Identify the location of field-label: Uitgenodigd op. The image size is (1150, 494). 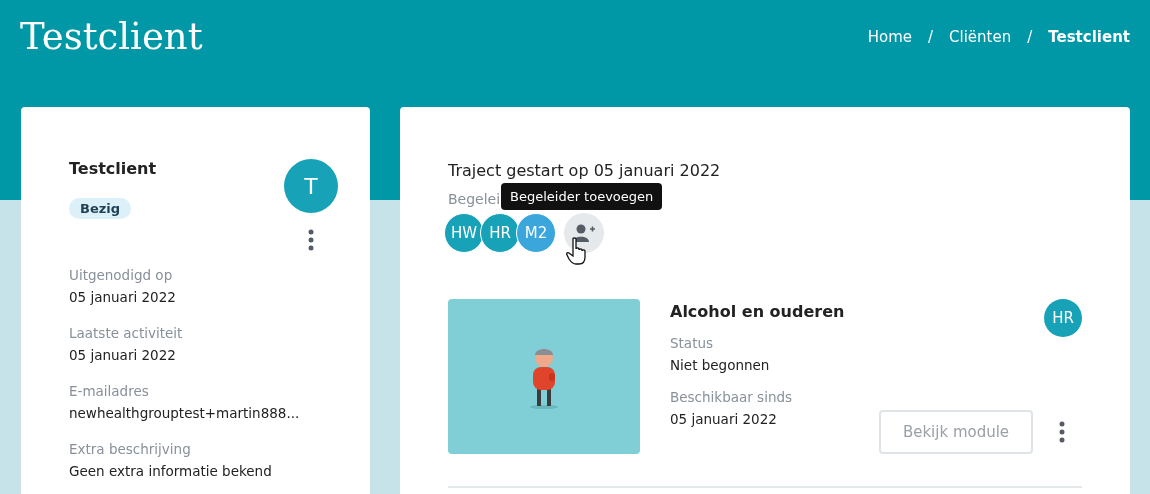
(121, 275).